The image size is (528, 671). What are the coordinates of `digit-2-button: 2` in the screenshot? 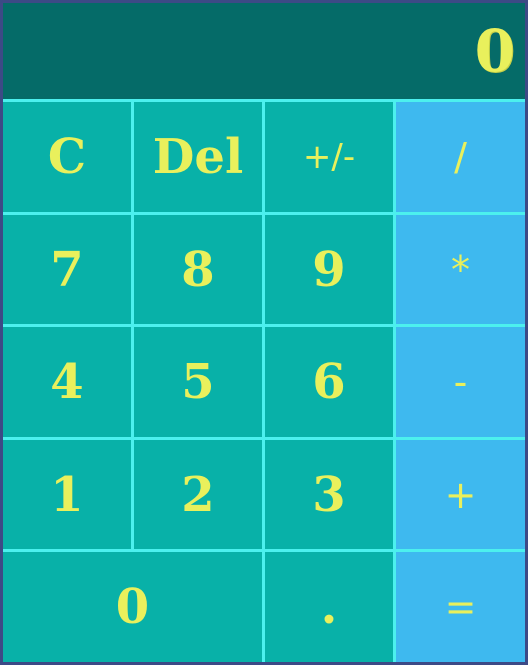 It's located at (198, 494).